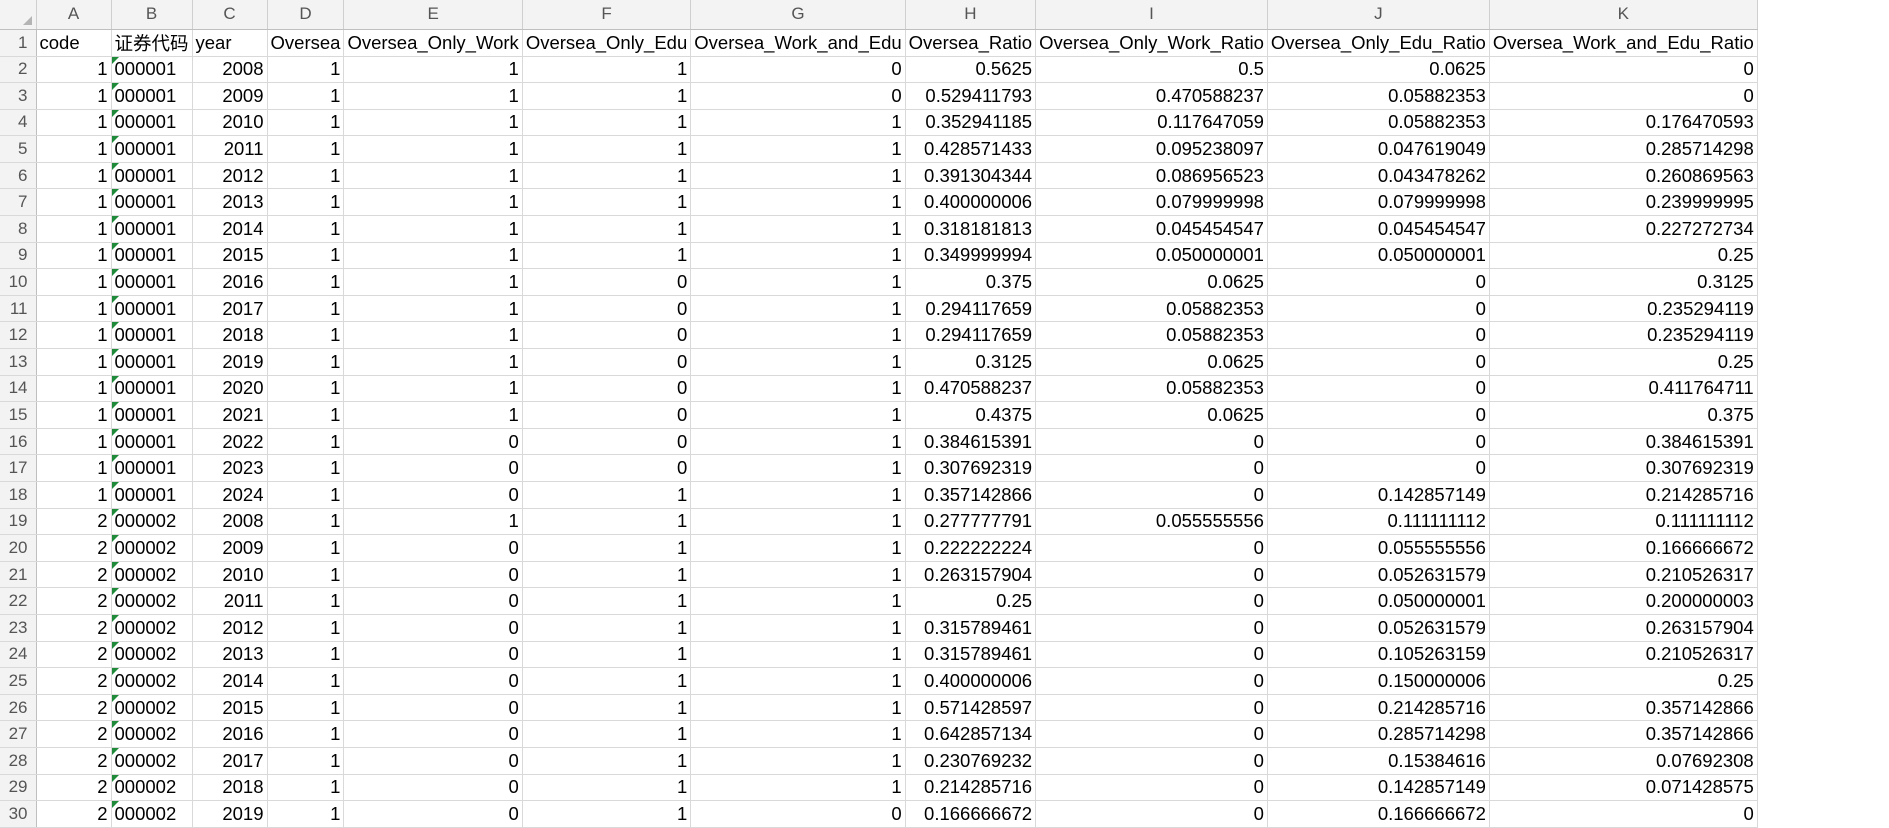 The width and height of the screenshot is (1889, 828). I want to click on row-header: 2, so click(18, 70).